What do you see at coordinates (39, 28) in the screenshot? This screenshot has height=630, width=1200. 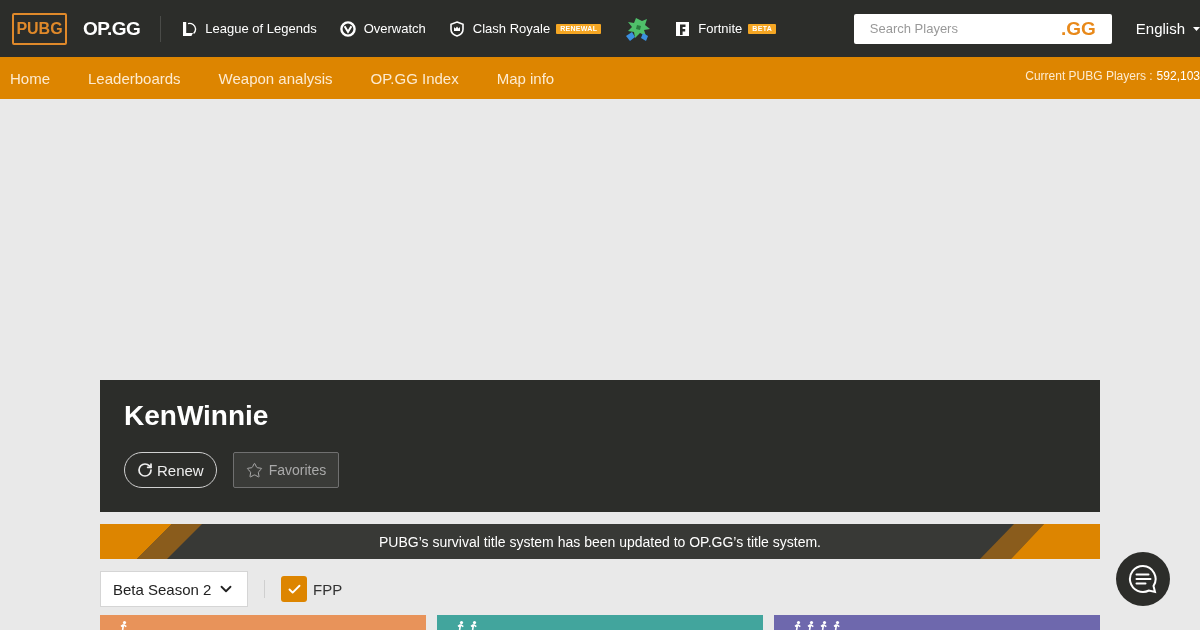 I see `logo: PUBG` at bounding box center [39, 28].